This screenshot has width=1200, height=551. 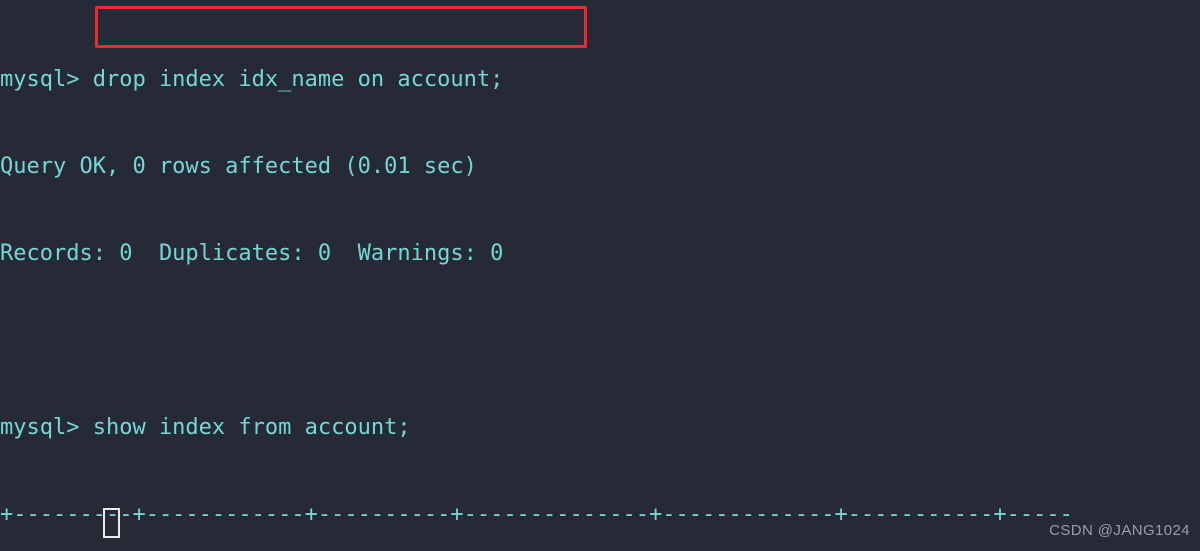 I want to click on terminal-line: Query OK, 0 rows affected (0.01 sec), so click(x=238, y=166).